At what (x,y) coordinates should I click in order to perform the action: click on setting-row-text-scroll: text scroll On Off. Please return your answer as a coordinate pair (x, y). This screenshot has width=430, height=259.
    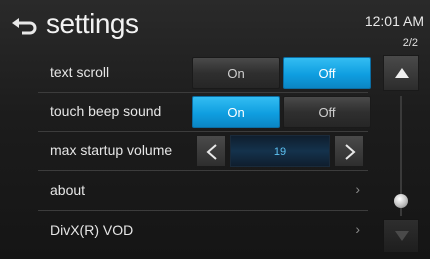
    Looking at the image, I should click on (204, 73).